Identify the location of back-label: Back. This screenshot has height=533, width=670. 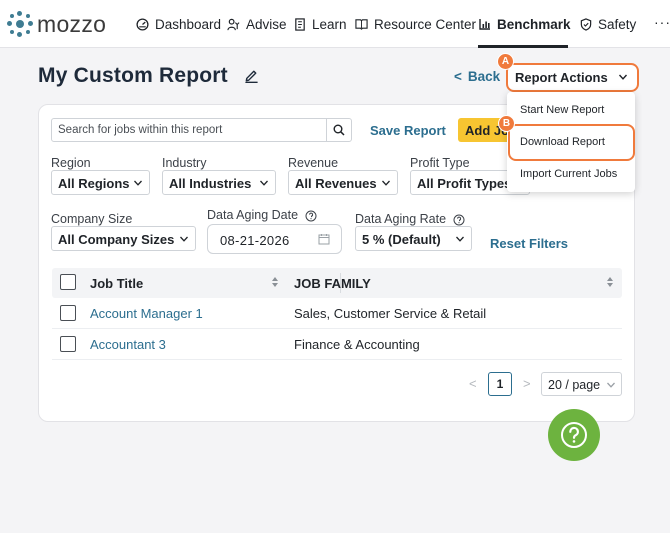
(484, 76).